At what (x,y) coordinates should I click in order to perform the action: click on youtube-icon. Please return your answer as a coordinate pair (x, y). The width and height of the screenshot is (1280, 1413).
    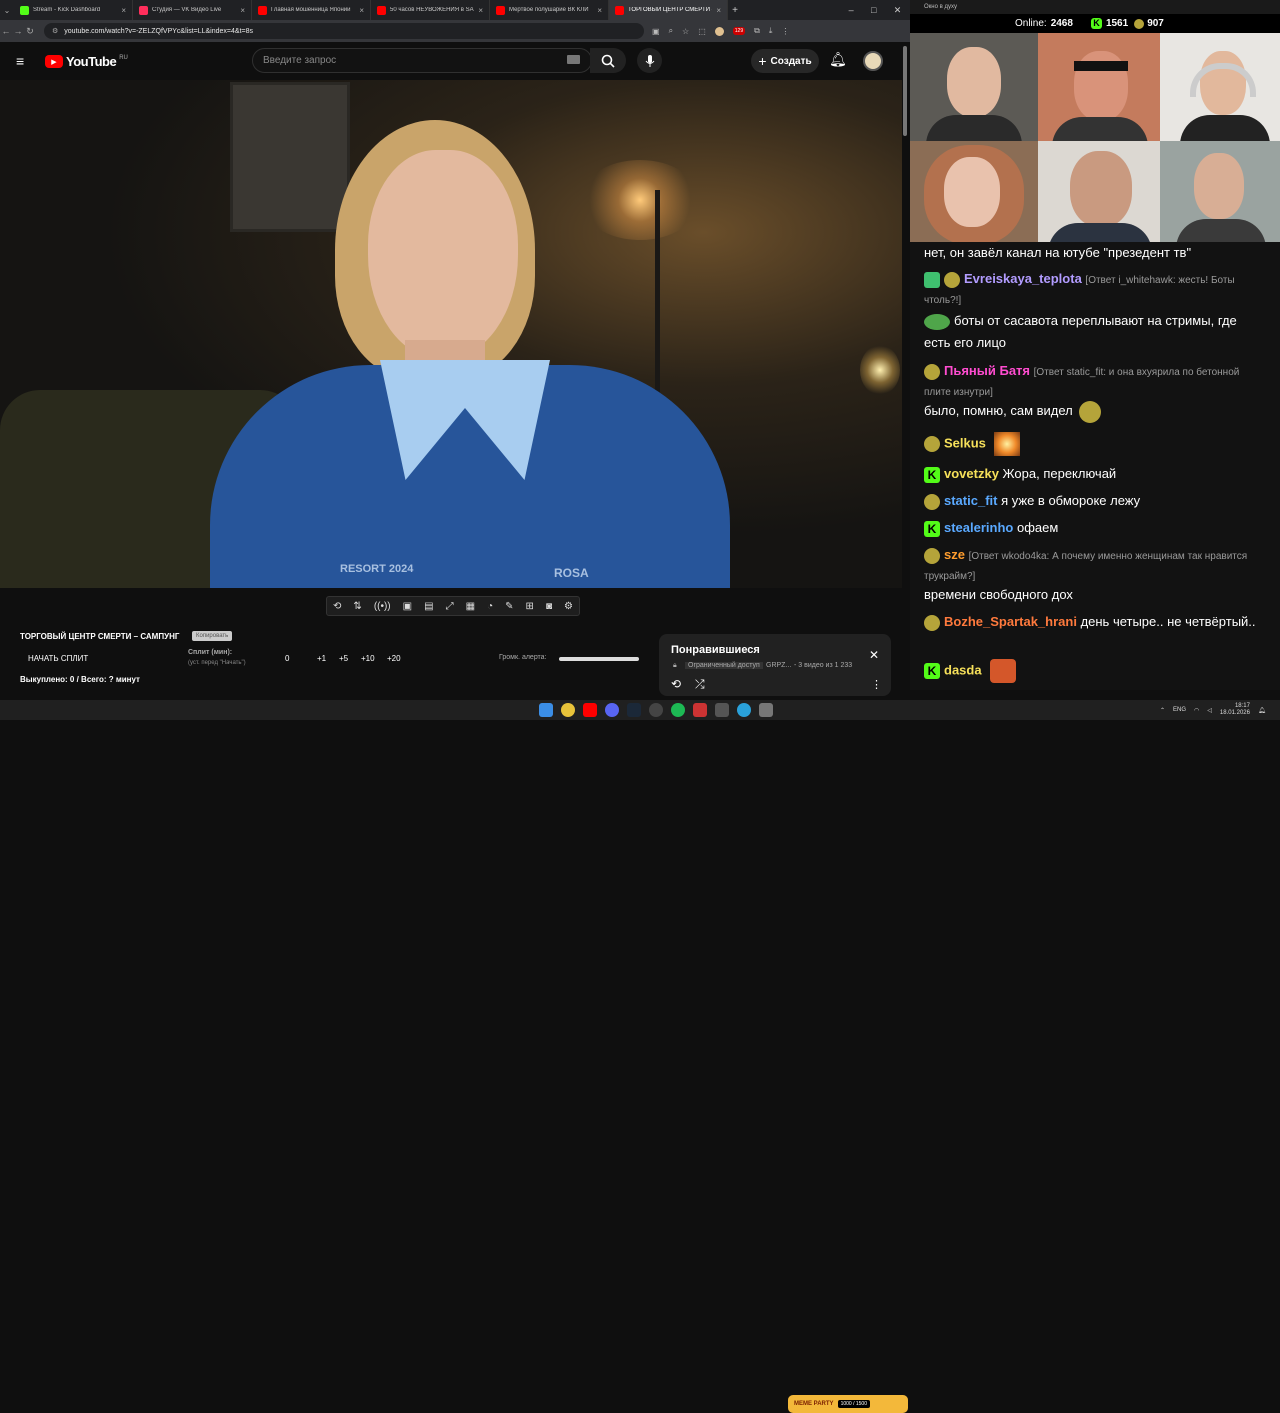
    Looking at the image, I should click on (590, 710).